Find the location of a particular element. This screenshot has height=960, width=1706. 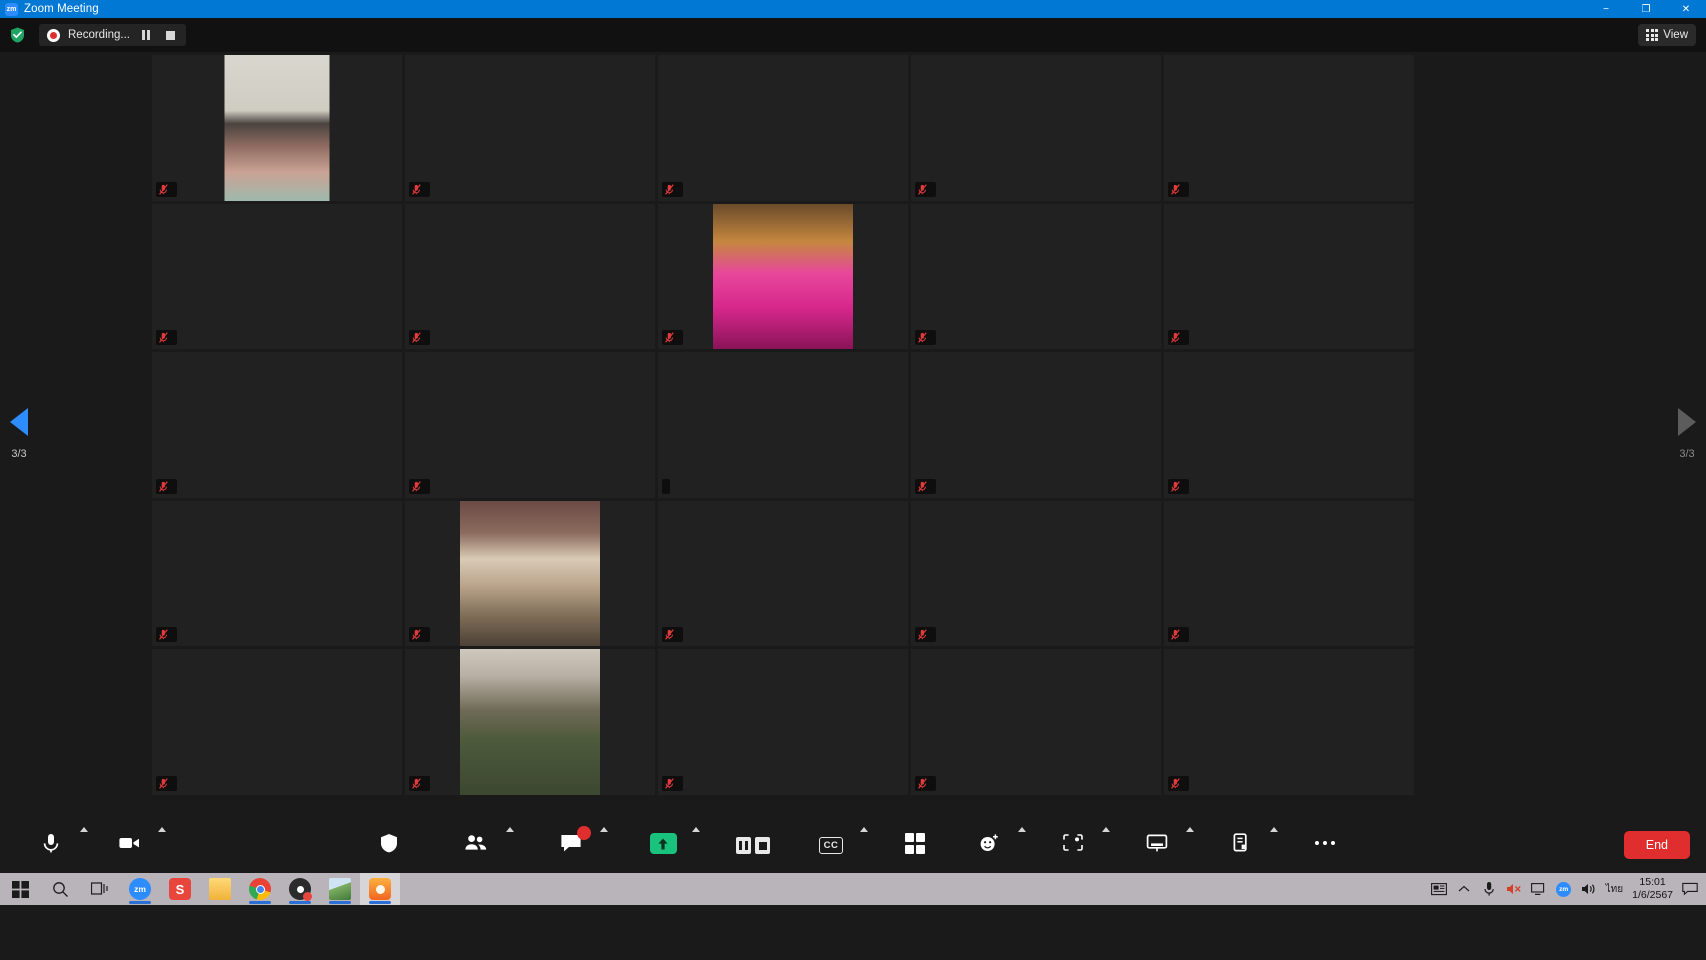

stop-video-button is located at coordinates (129, 845).